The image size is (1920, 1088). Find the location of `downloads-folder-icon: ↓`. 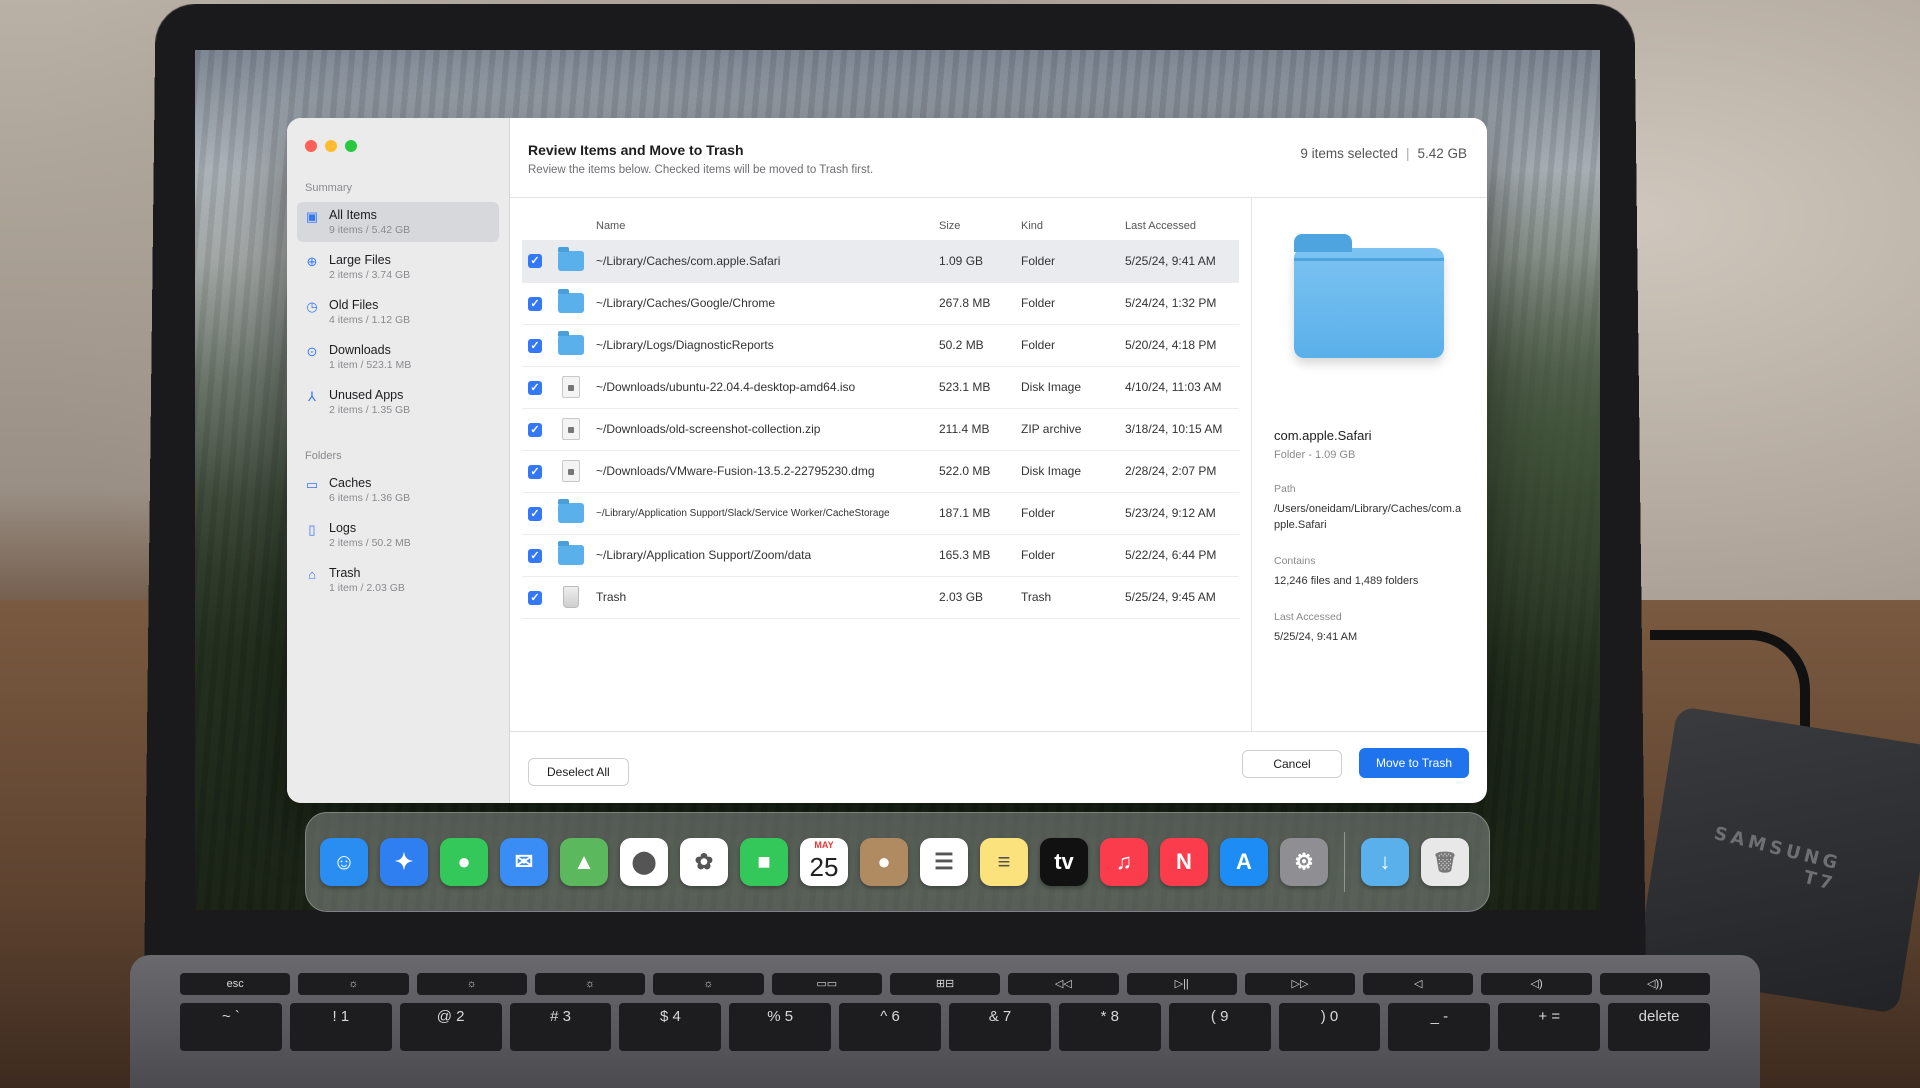

downloads-folder-icon: ↓ is located at coordinates (1385, 862).